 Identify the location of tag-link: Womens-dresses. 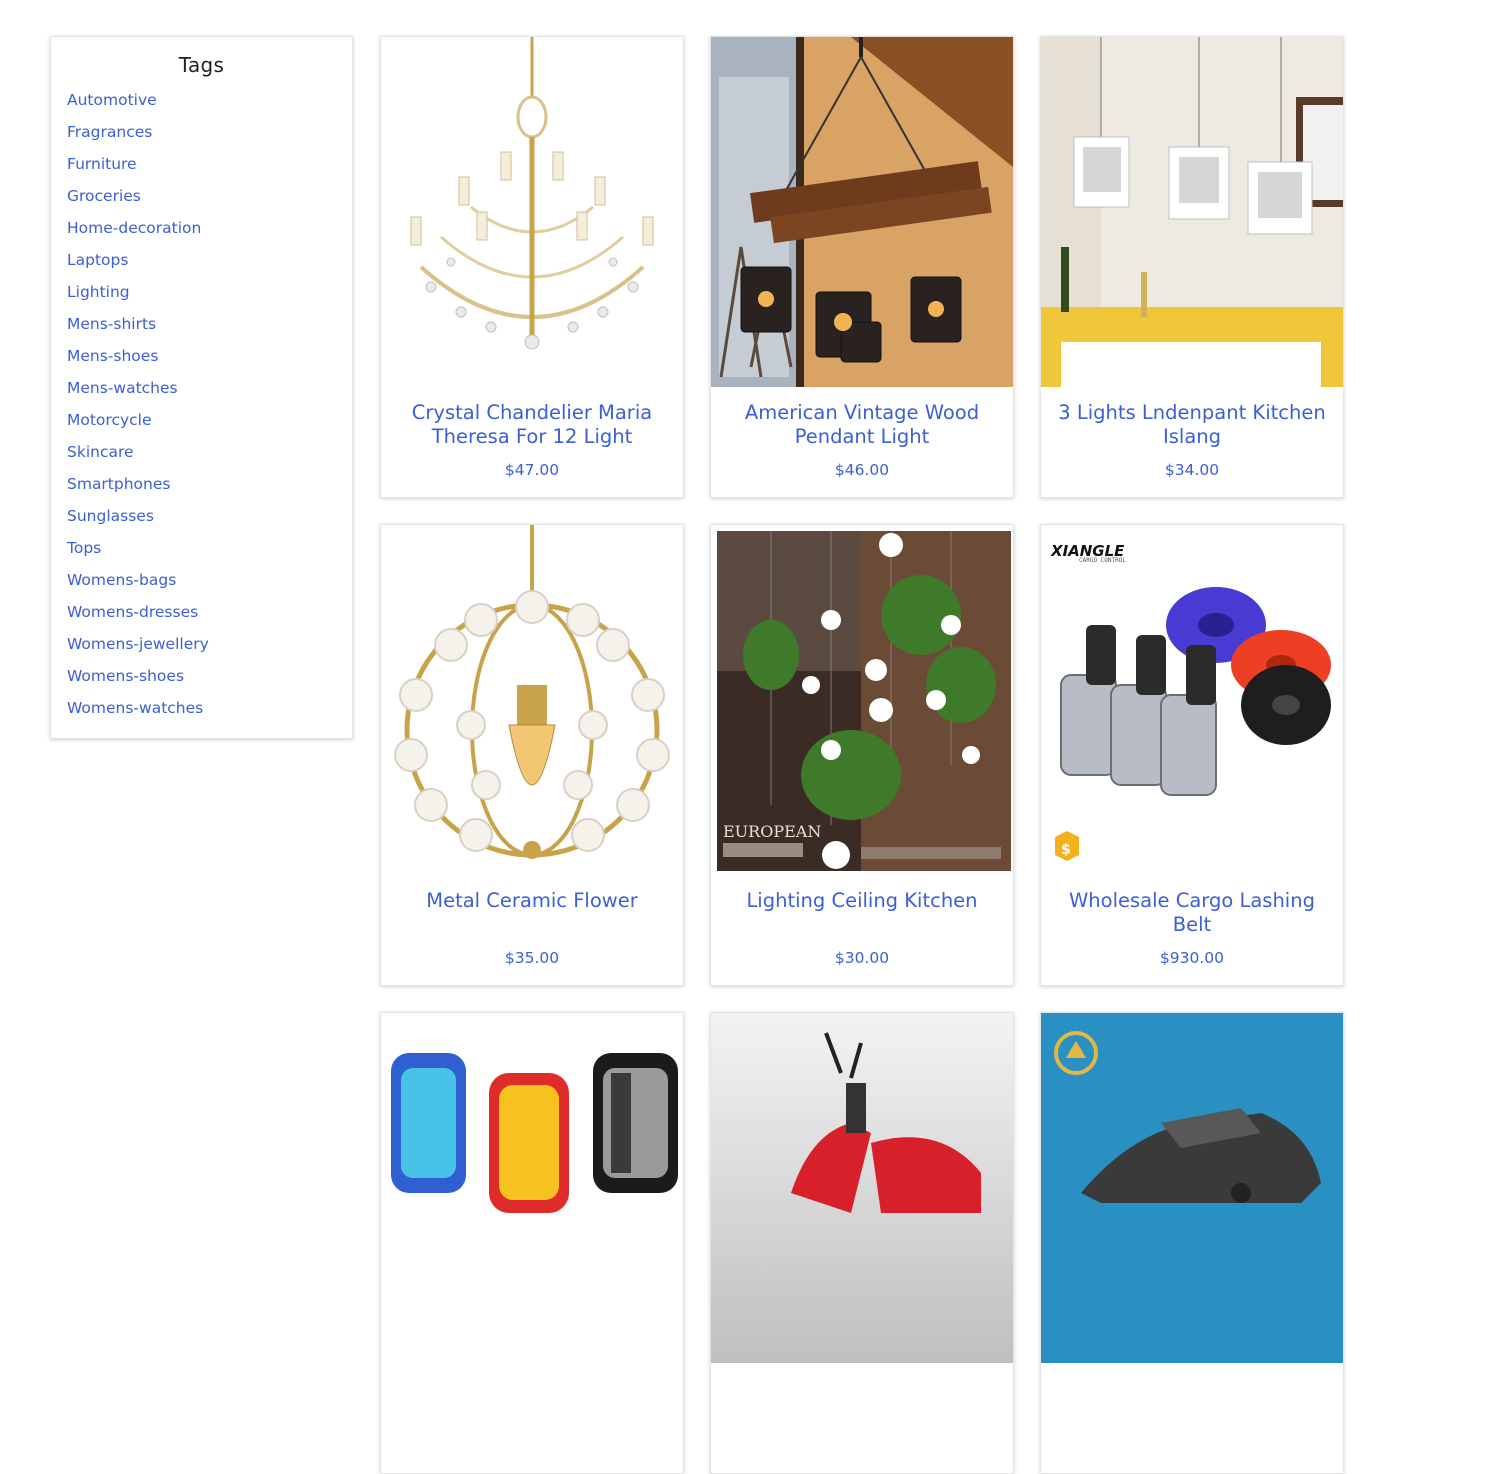
(138, 617).